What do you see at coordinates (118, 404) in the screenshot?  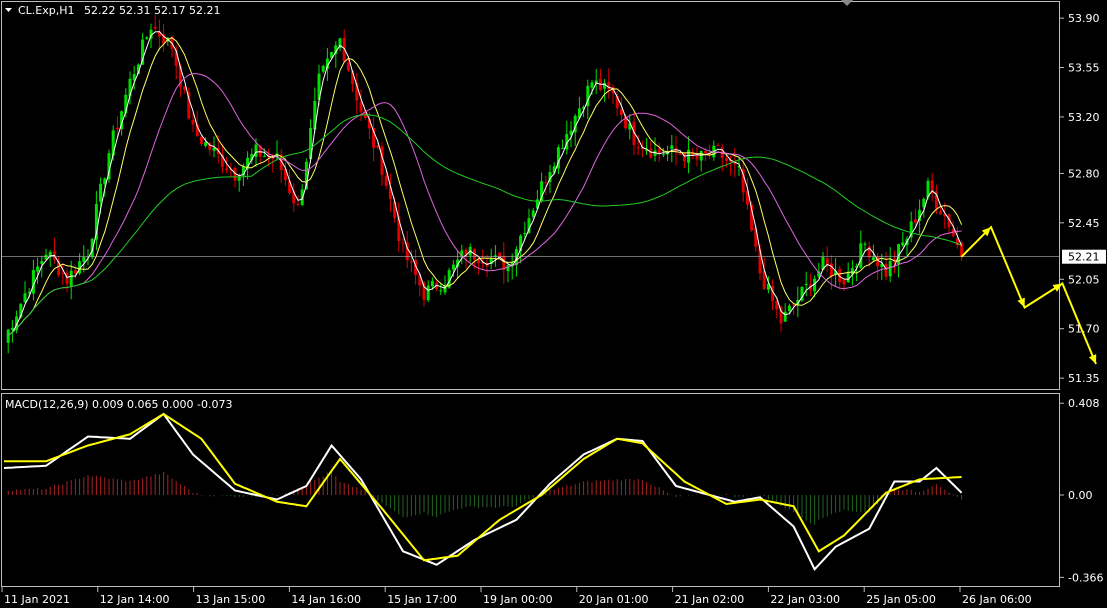 I see `macd-indicator-label: MACD(12,26,9) 0.009 0.065 0.000 -0.073` at bounding box center [118, 404].